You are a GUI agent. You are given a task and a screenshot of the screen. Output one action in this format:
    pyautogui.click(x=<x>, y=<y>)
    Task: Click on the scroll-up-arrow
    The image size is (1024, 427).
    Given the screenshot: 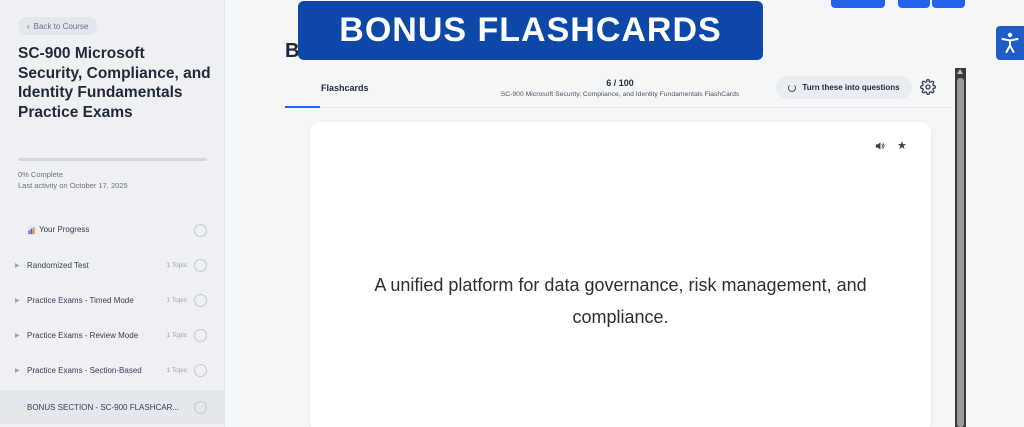 What is the action you would take?
    pyautogui.click(x=960, y=71)
    